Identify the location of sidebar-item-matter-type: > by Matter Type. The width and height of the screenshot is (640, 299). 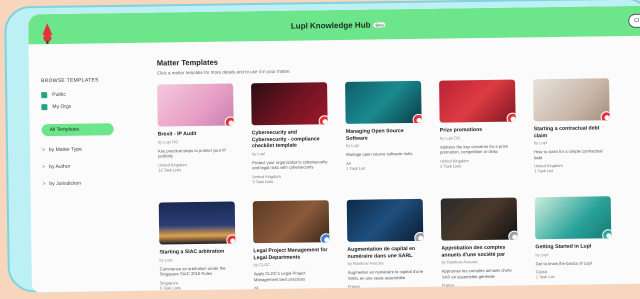
(97, 150).